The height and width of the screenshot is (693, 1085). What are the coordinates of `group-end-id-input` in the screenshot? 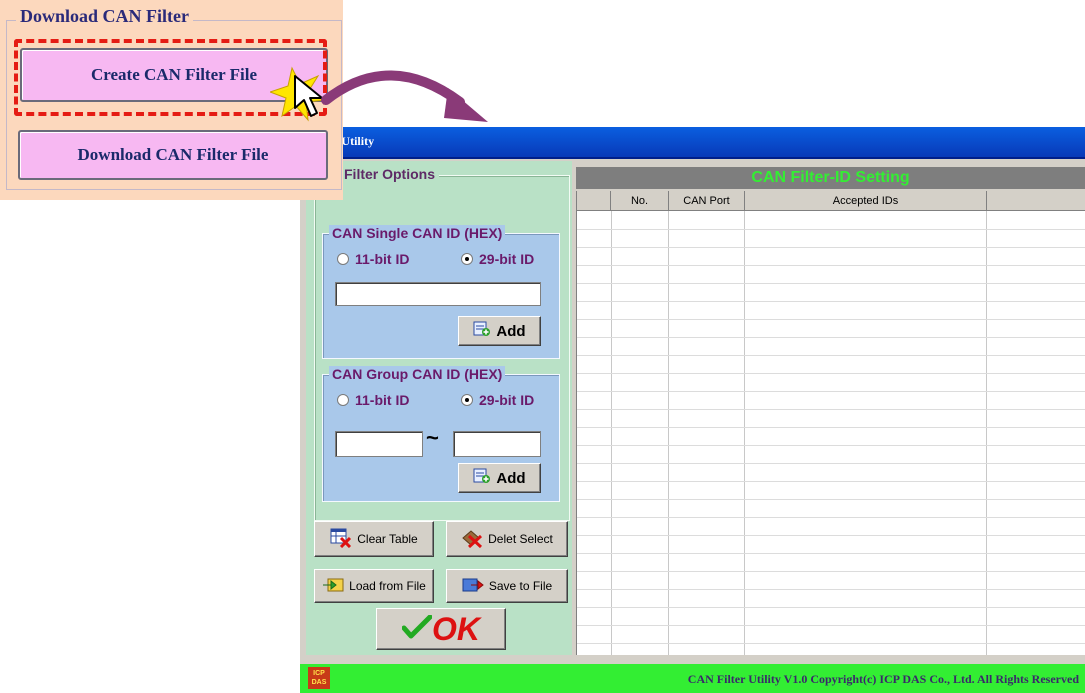 It's located at (497, 444).